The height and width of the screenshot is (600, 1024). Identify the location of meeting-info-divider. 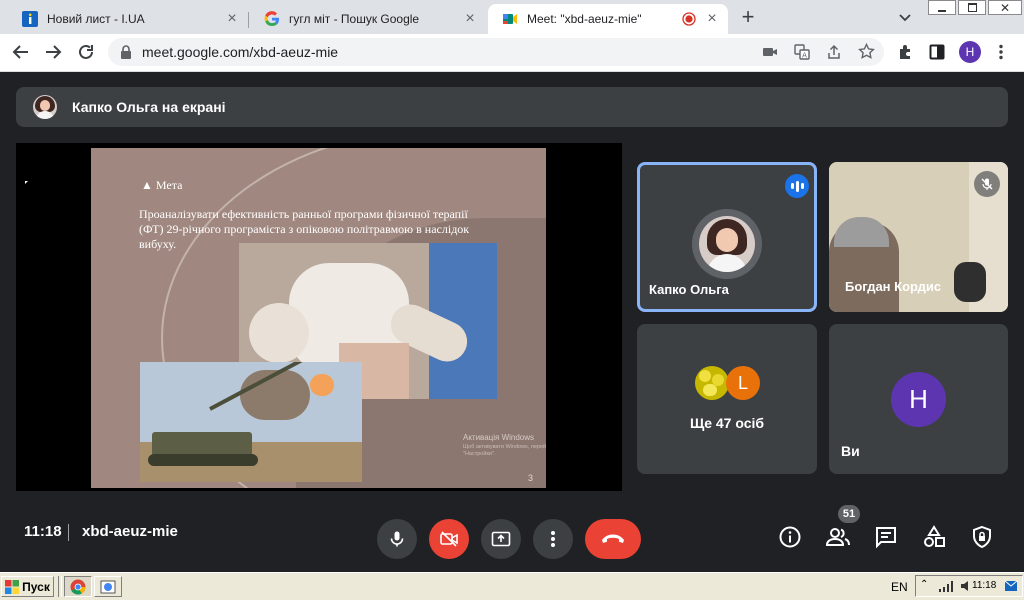
(68, 532).